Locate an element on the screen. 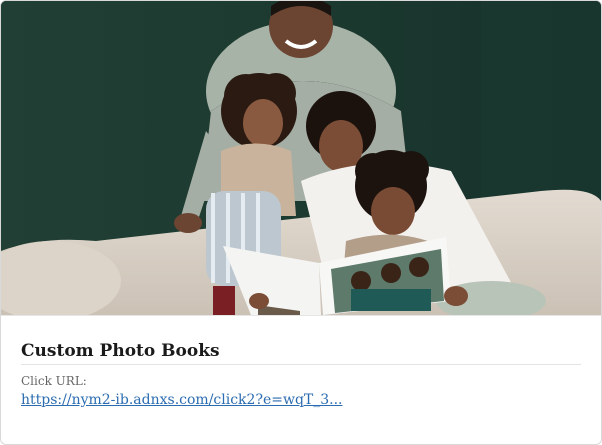 The width and height of the screenshot is (602, 445). image-divider is located at coordinates (301, 315).